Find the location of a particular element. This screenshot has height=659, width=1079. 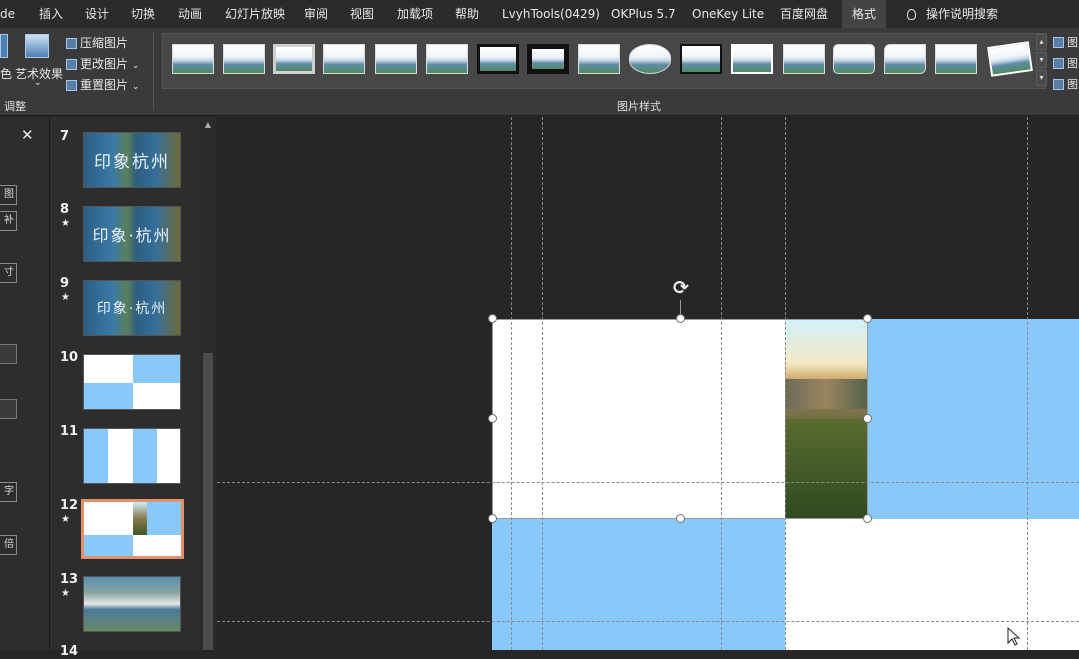

tab-animations: 动画 is located at coordinates (190, 14).